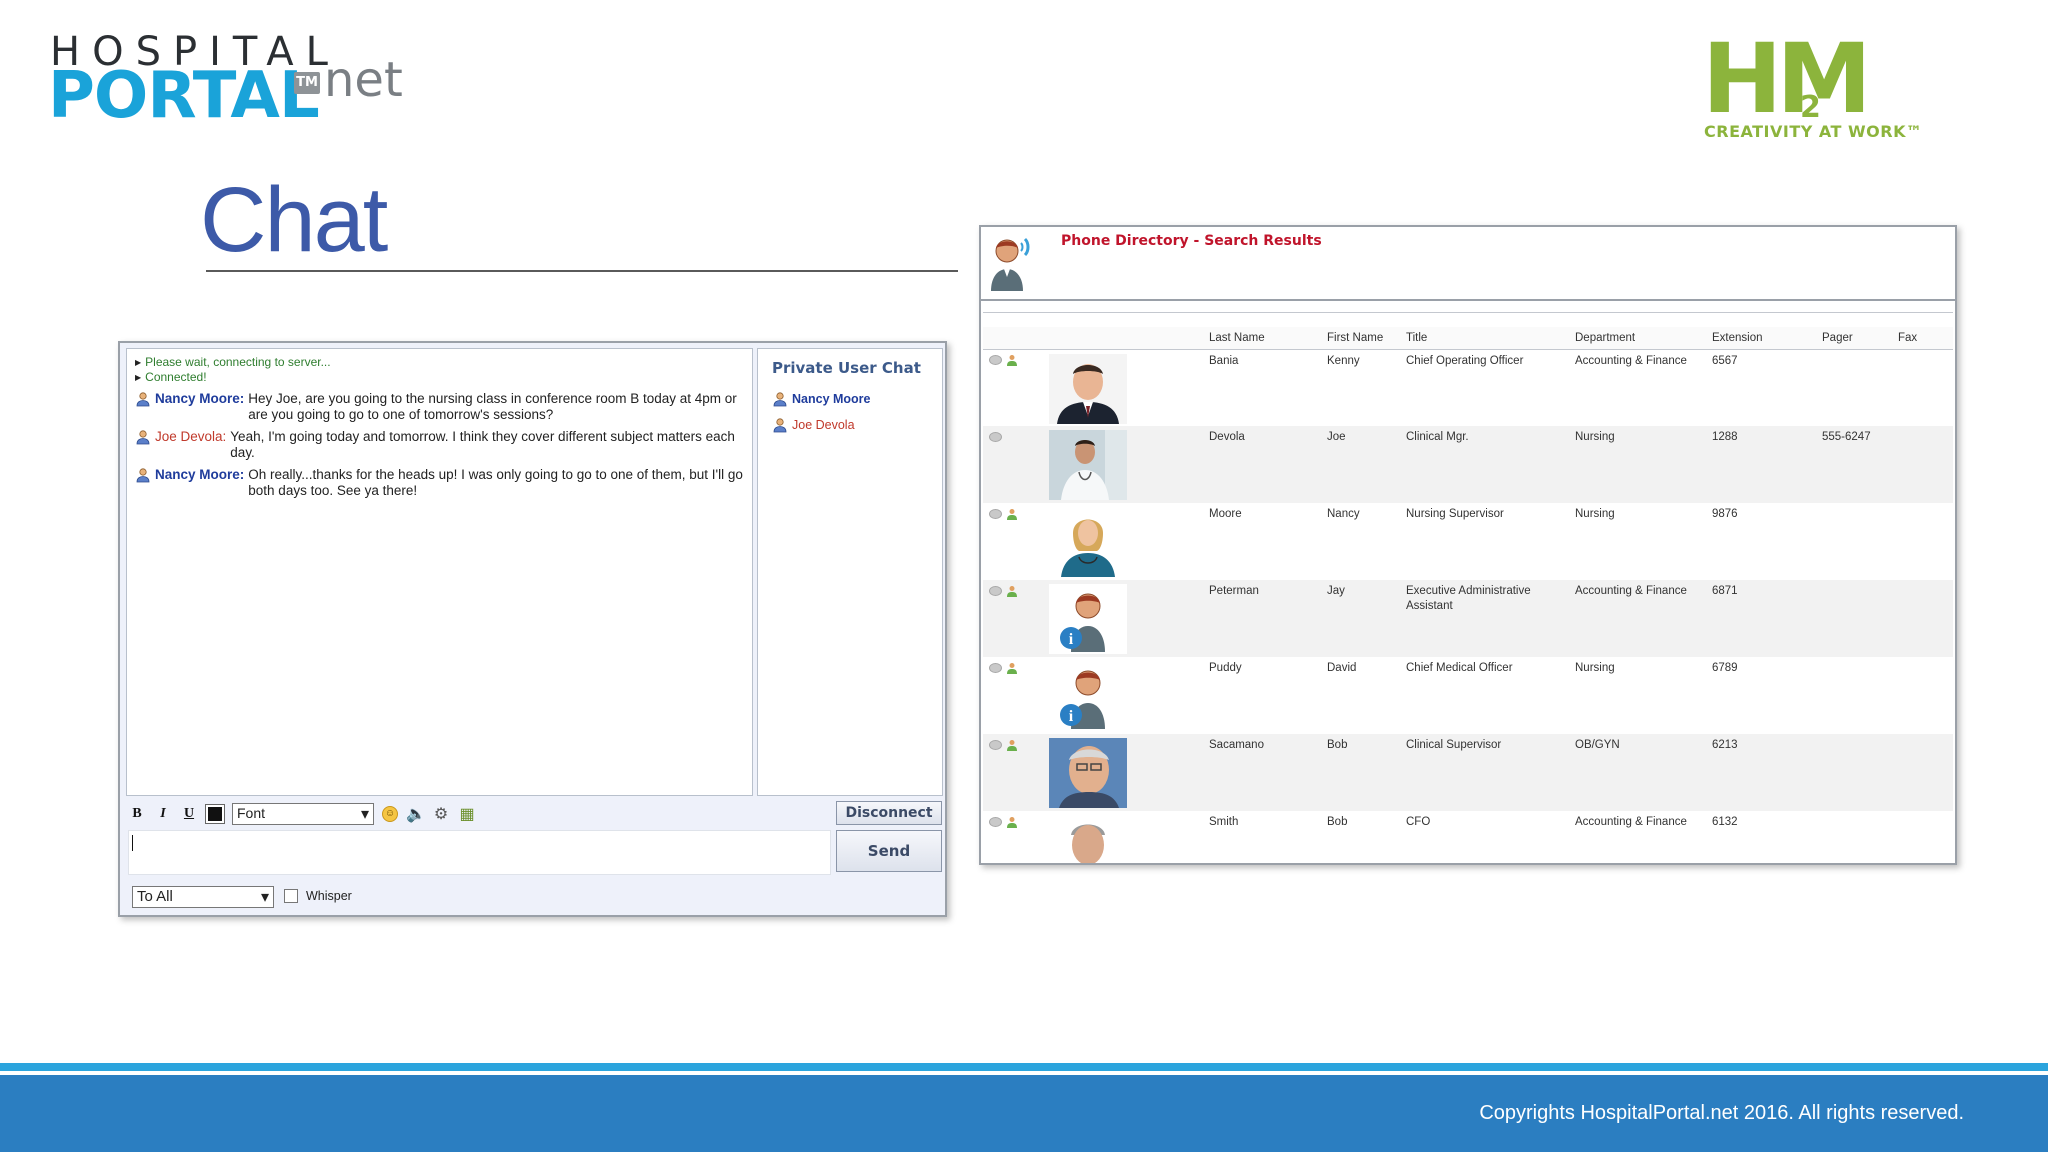 This screenshot has width=2048, height=1152. Describe the element at coordinates (190, 437) in the screenshot. I see `author-name: Joe Devola:` at that location.